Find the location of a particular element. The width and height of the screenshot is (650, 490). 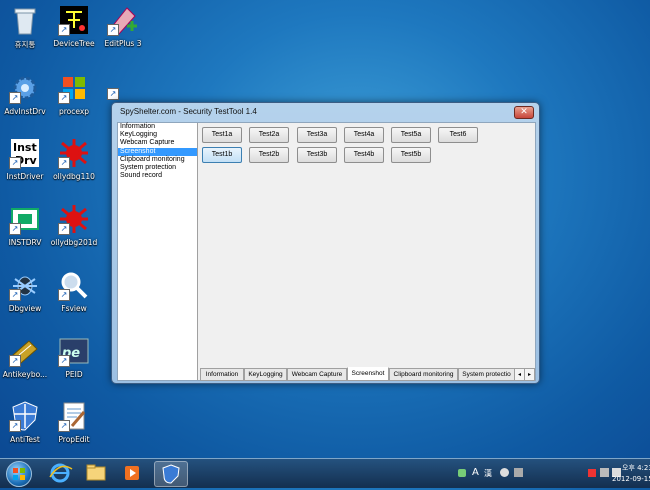

editplus-icon: ↗ is located at coordinates (123, 20).